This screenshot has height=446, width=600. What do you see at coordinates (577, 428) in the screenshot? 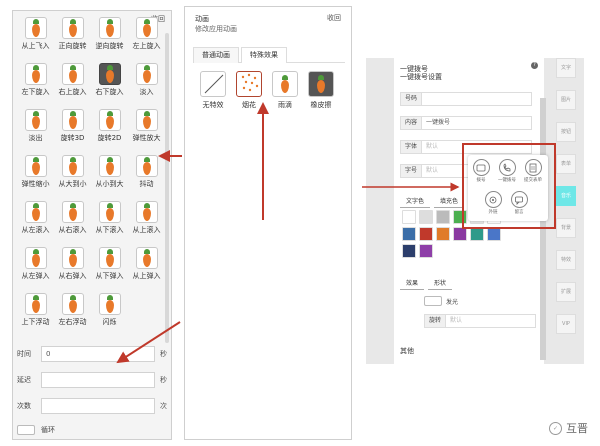
I see `watermark-text: 互晋` at bounding box center [577, 428].